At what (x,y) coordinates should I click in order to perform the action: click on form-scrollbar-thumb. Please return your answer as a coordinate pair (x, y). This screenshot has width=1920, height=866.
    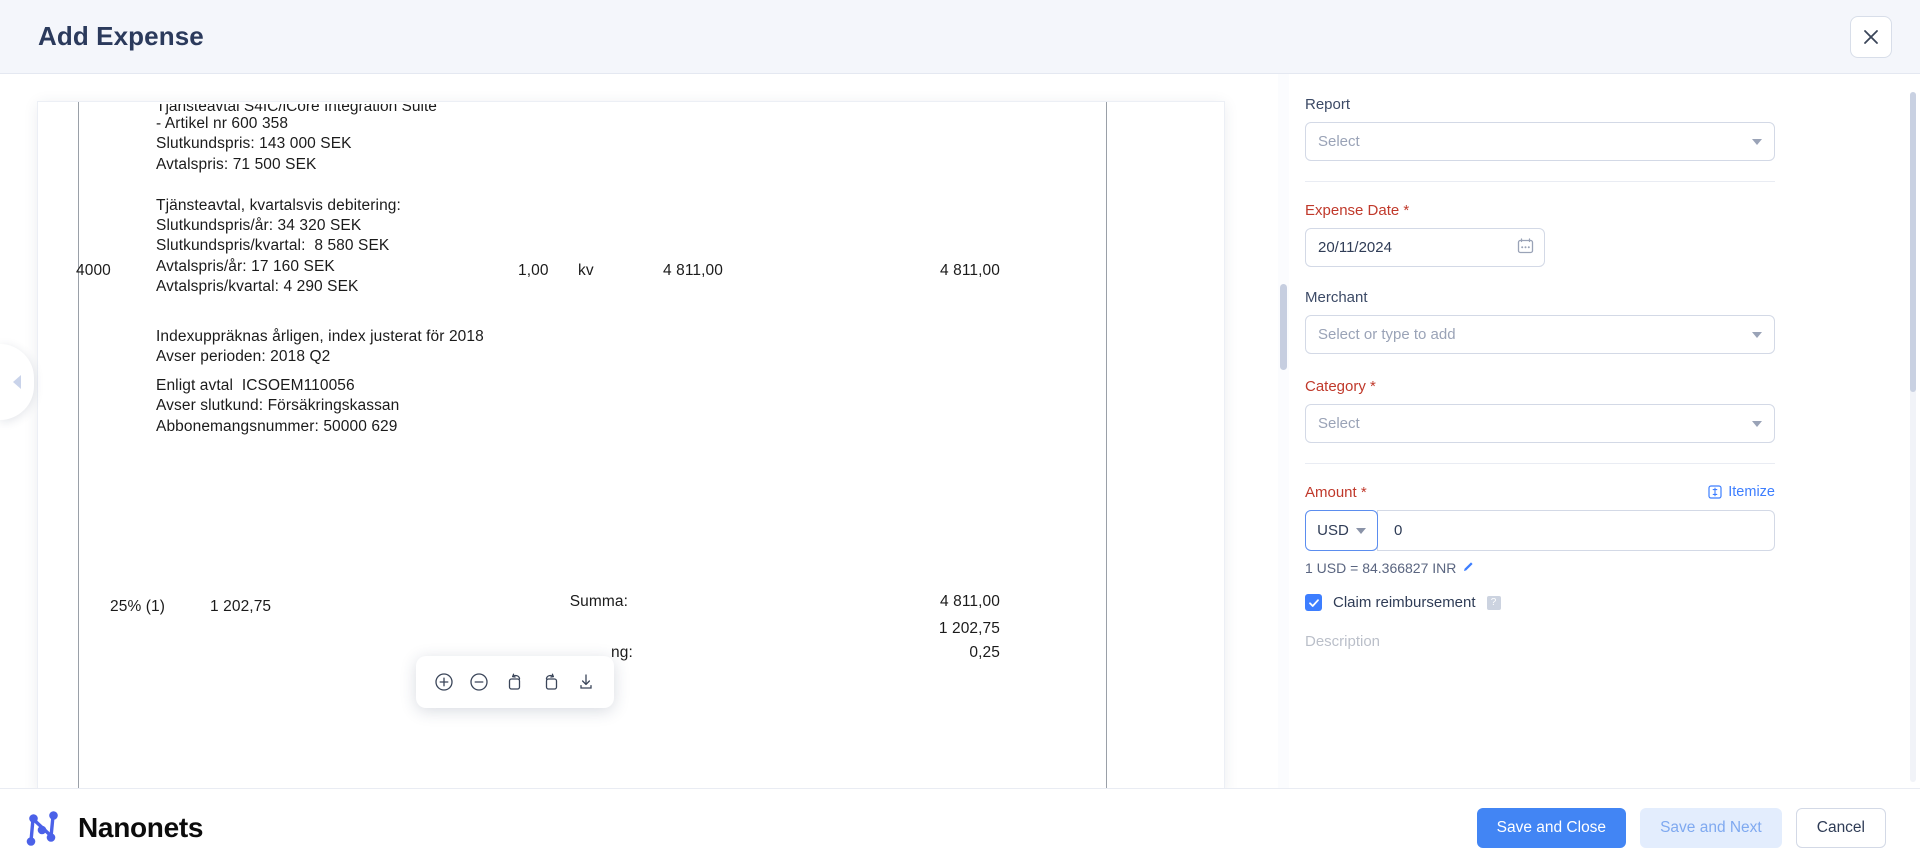
    Looking at the image, I should click on (1913, 242).